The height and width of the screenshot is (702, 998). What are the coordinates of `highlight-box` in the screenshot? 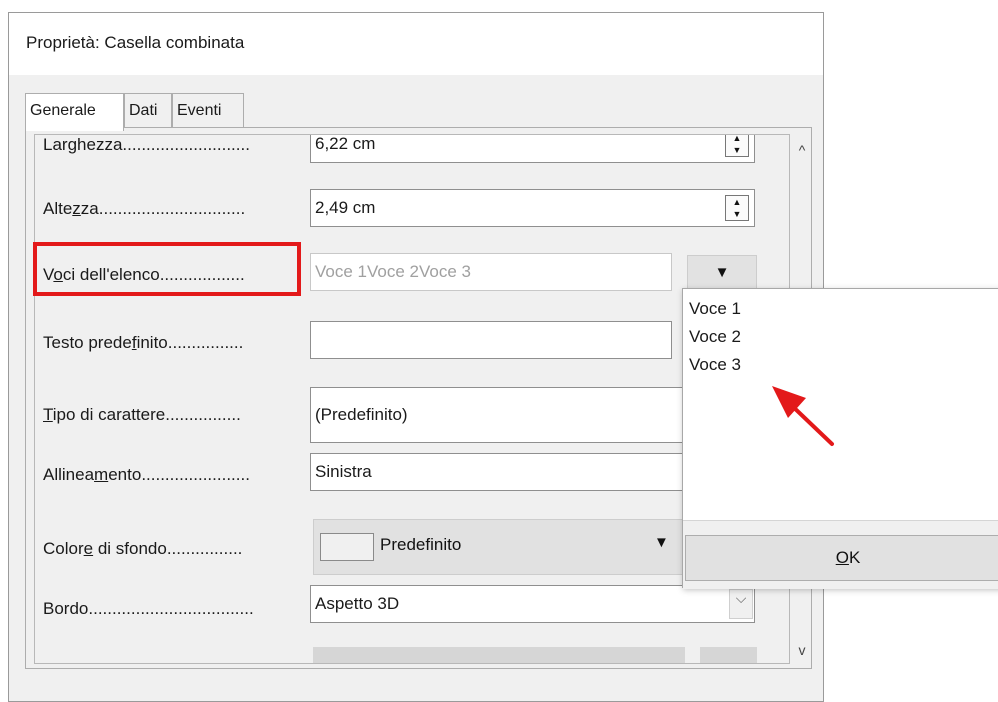 It's located at (167, 269).